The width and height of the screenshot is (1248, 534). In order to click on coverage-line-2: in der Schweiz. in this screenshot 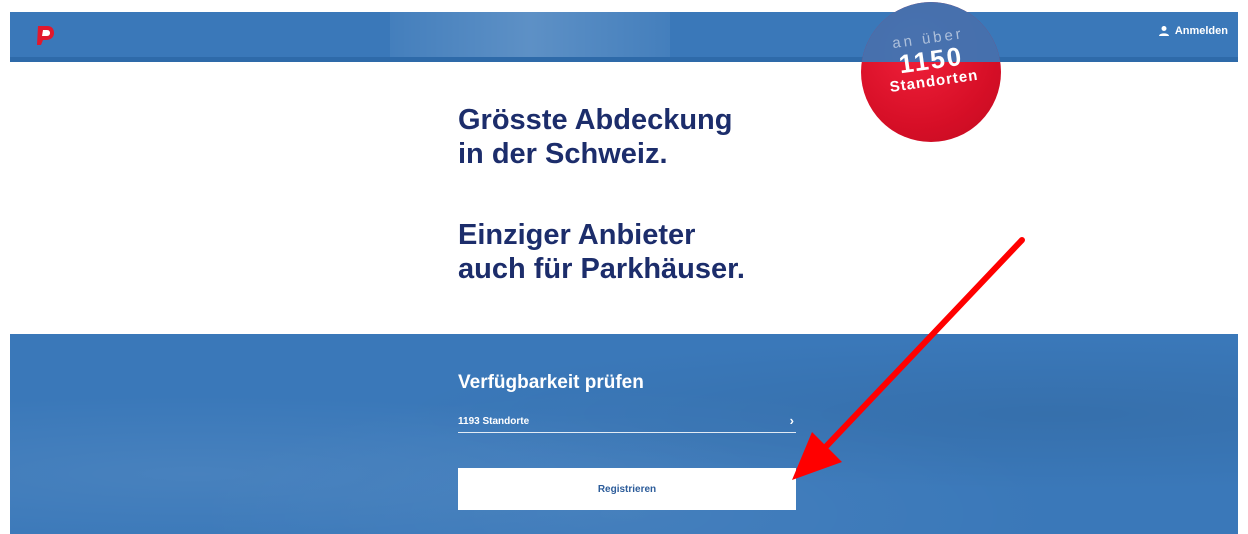, I will do `click(563, 154)`.